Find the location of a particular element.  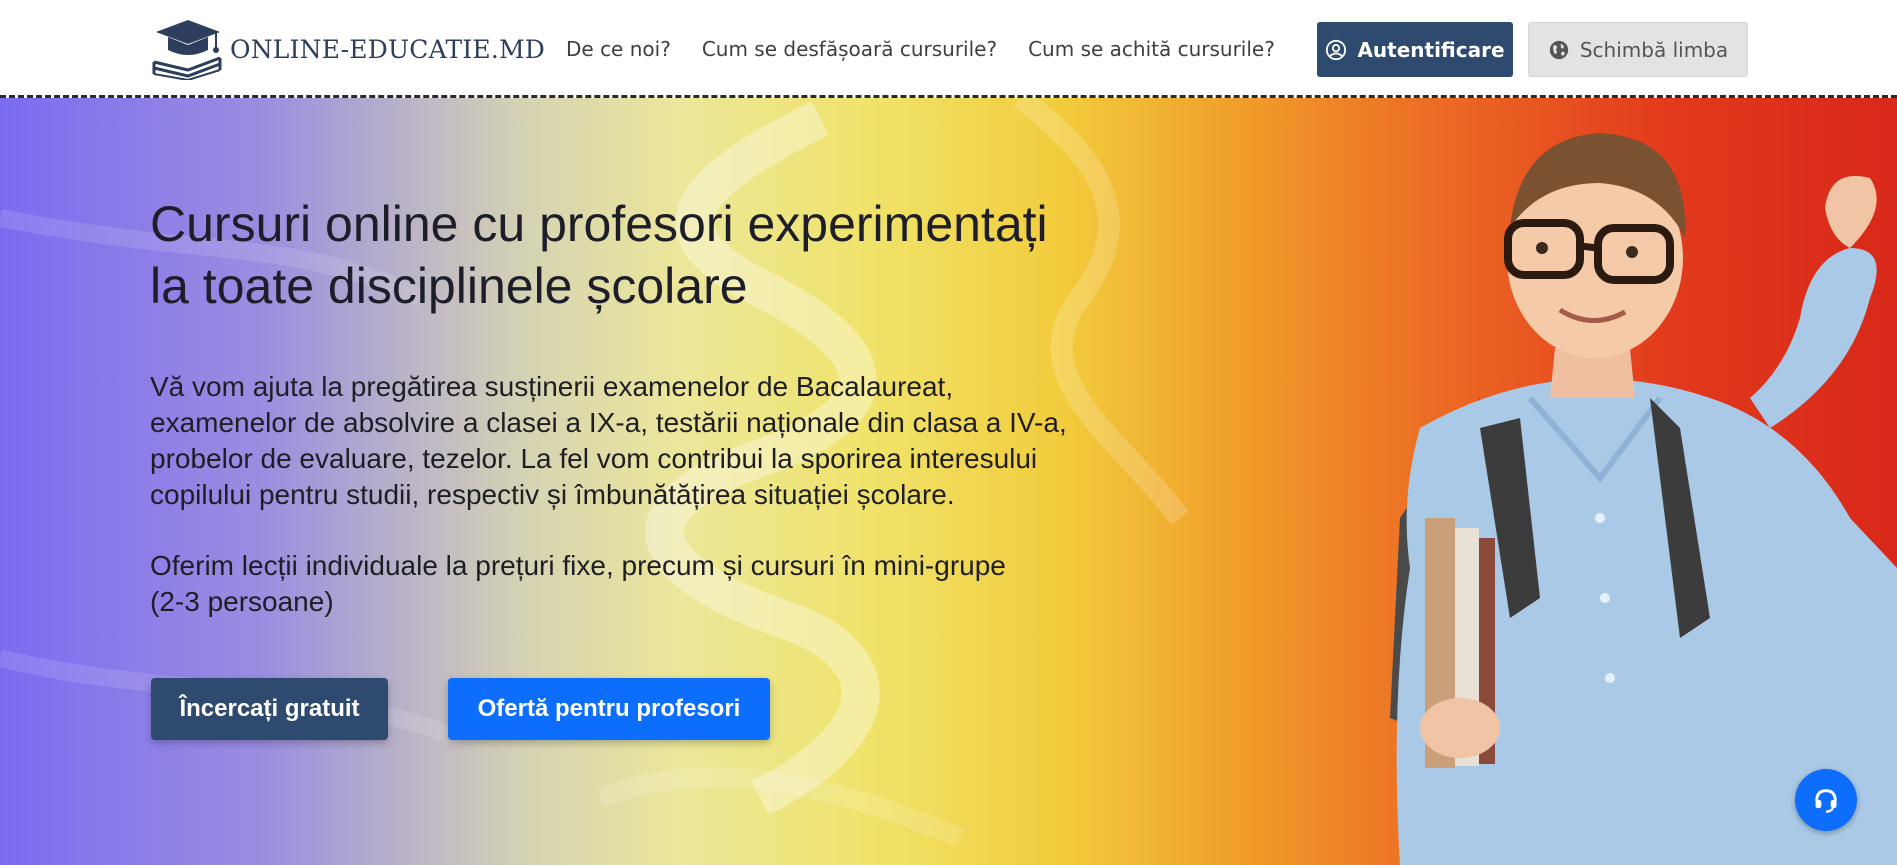

try-free-button: Încercați gratuit is located at coordinates (269, 709).